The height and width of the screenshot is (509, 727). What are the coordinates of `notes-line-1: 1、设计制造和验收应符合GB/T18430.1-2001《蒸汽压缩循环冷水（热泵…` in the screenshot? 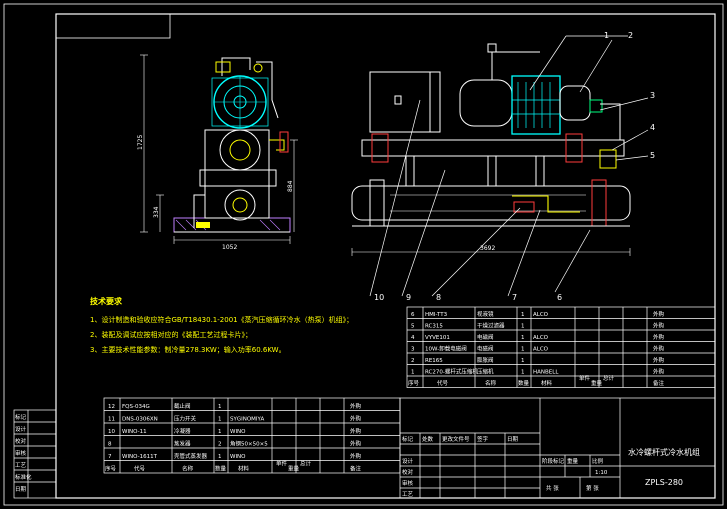 It's located at (221, 319).